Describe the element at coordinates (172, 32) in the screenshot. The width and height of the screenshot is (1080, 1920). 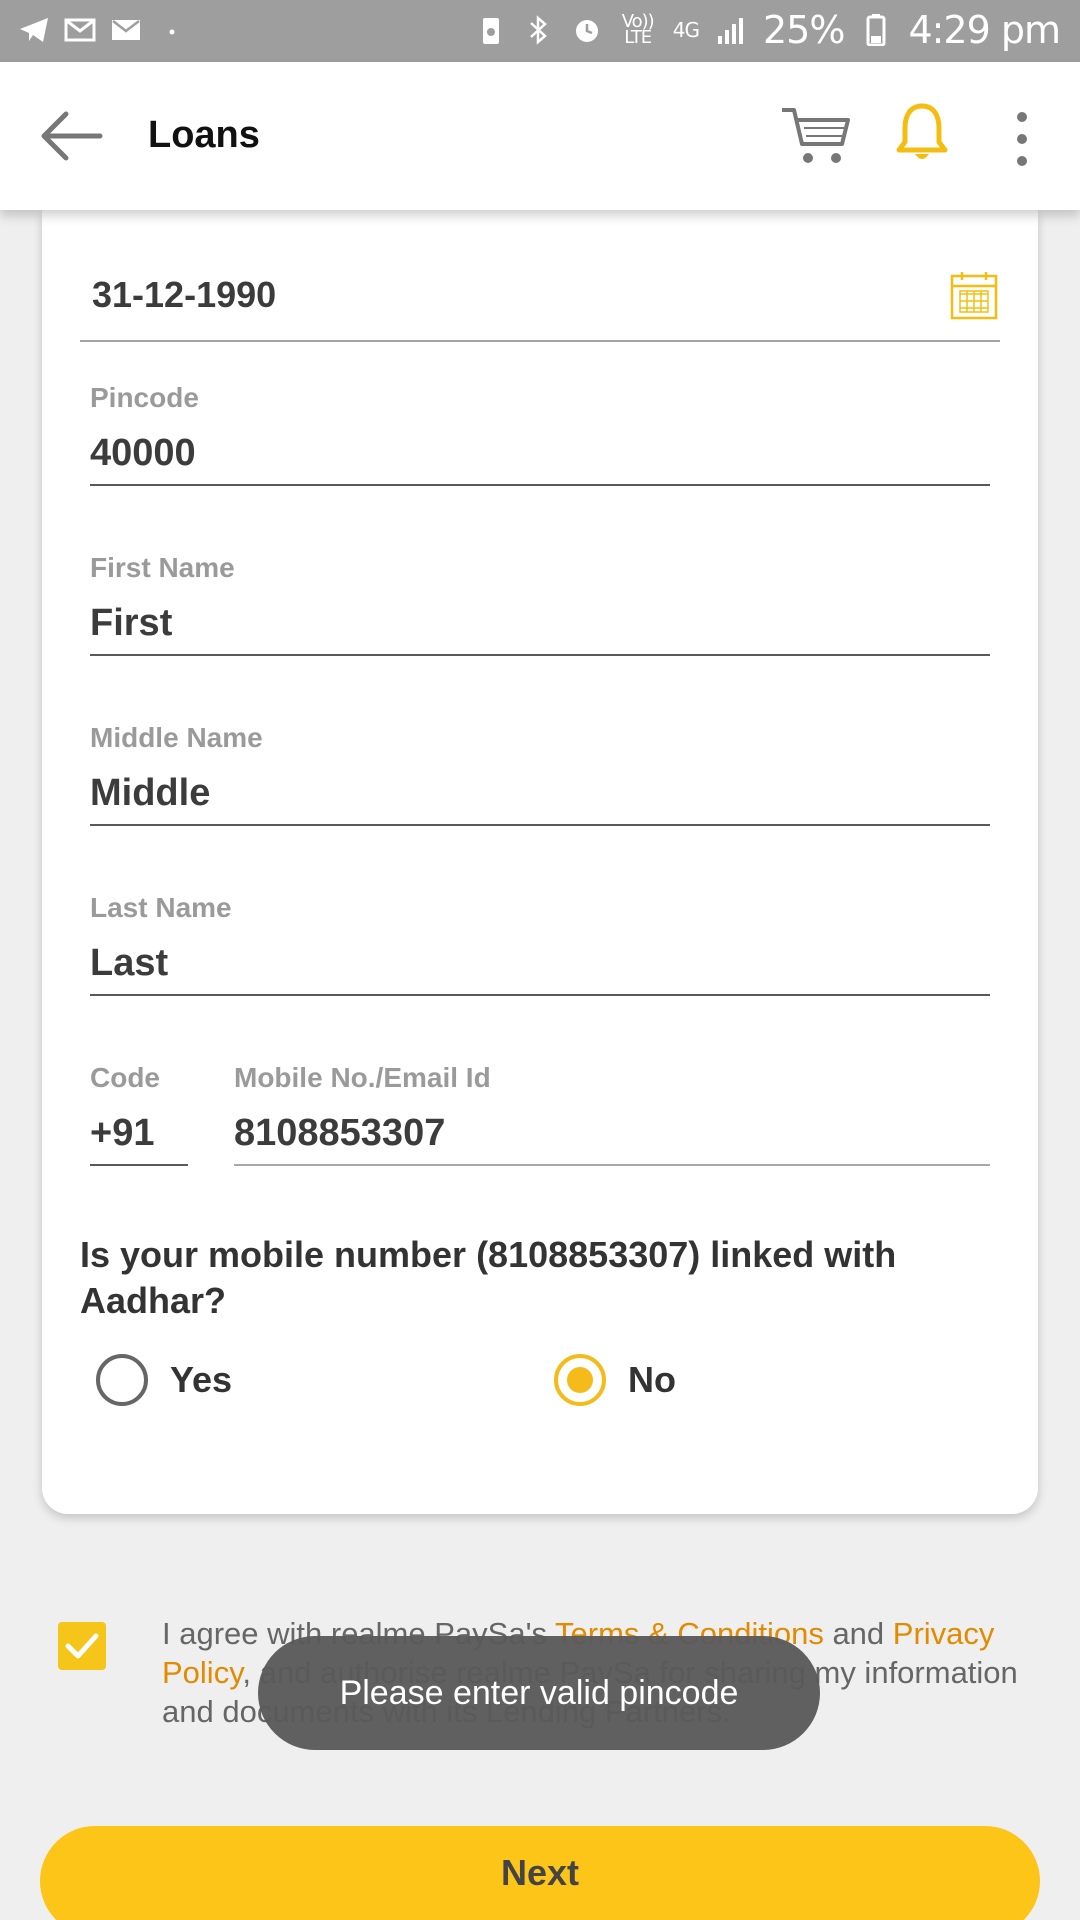
I see `dot-icon` at that location.